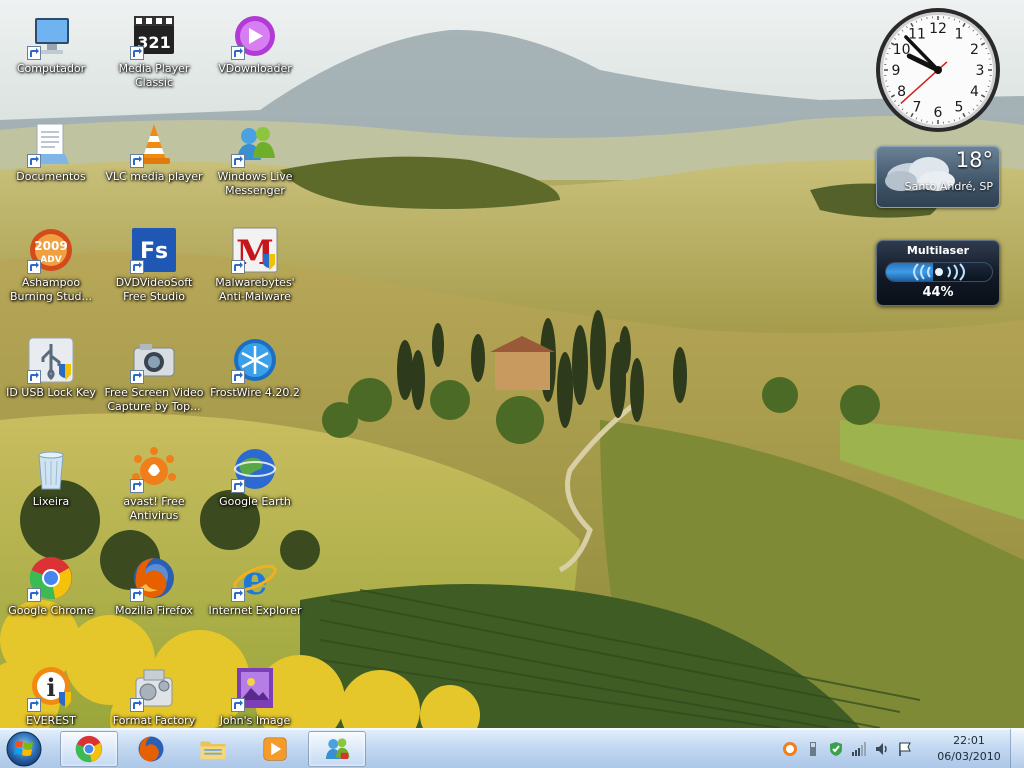  Describe the element at coordinates (154, 75) in the screenshot. I see `desktop-icon-label: Media Player Classic` at that location.